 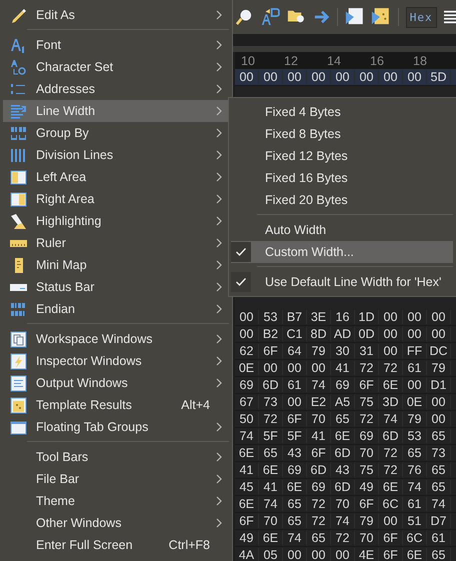 What do you see at coordinates (270, 17) in the screenshot?
I see `replace-icon` at bounding box center [270, 17].